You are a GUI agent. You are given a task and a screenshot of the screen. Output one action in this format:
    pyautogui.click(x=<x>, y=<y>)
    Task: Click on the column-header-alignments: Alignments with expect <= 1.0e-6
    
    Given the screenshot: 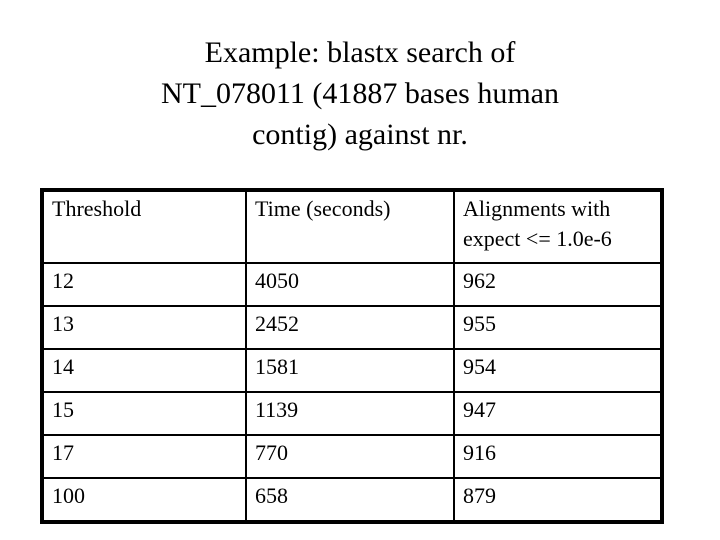 What is the action you would take?
    pyautogui.click(x=558, y=226)
    